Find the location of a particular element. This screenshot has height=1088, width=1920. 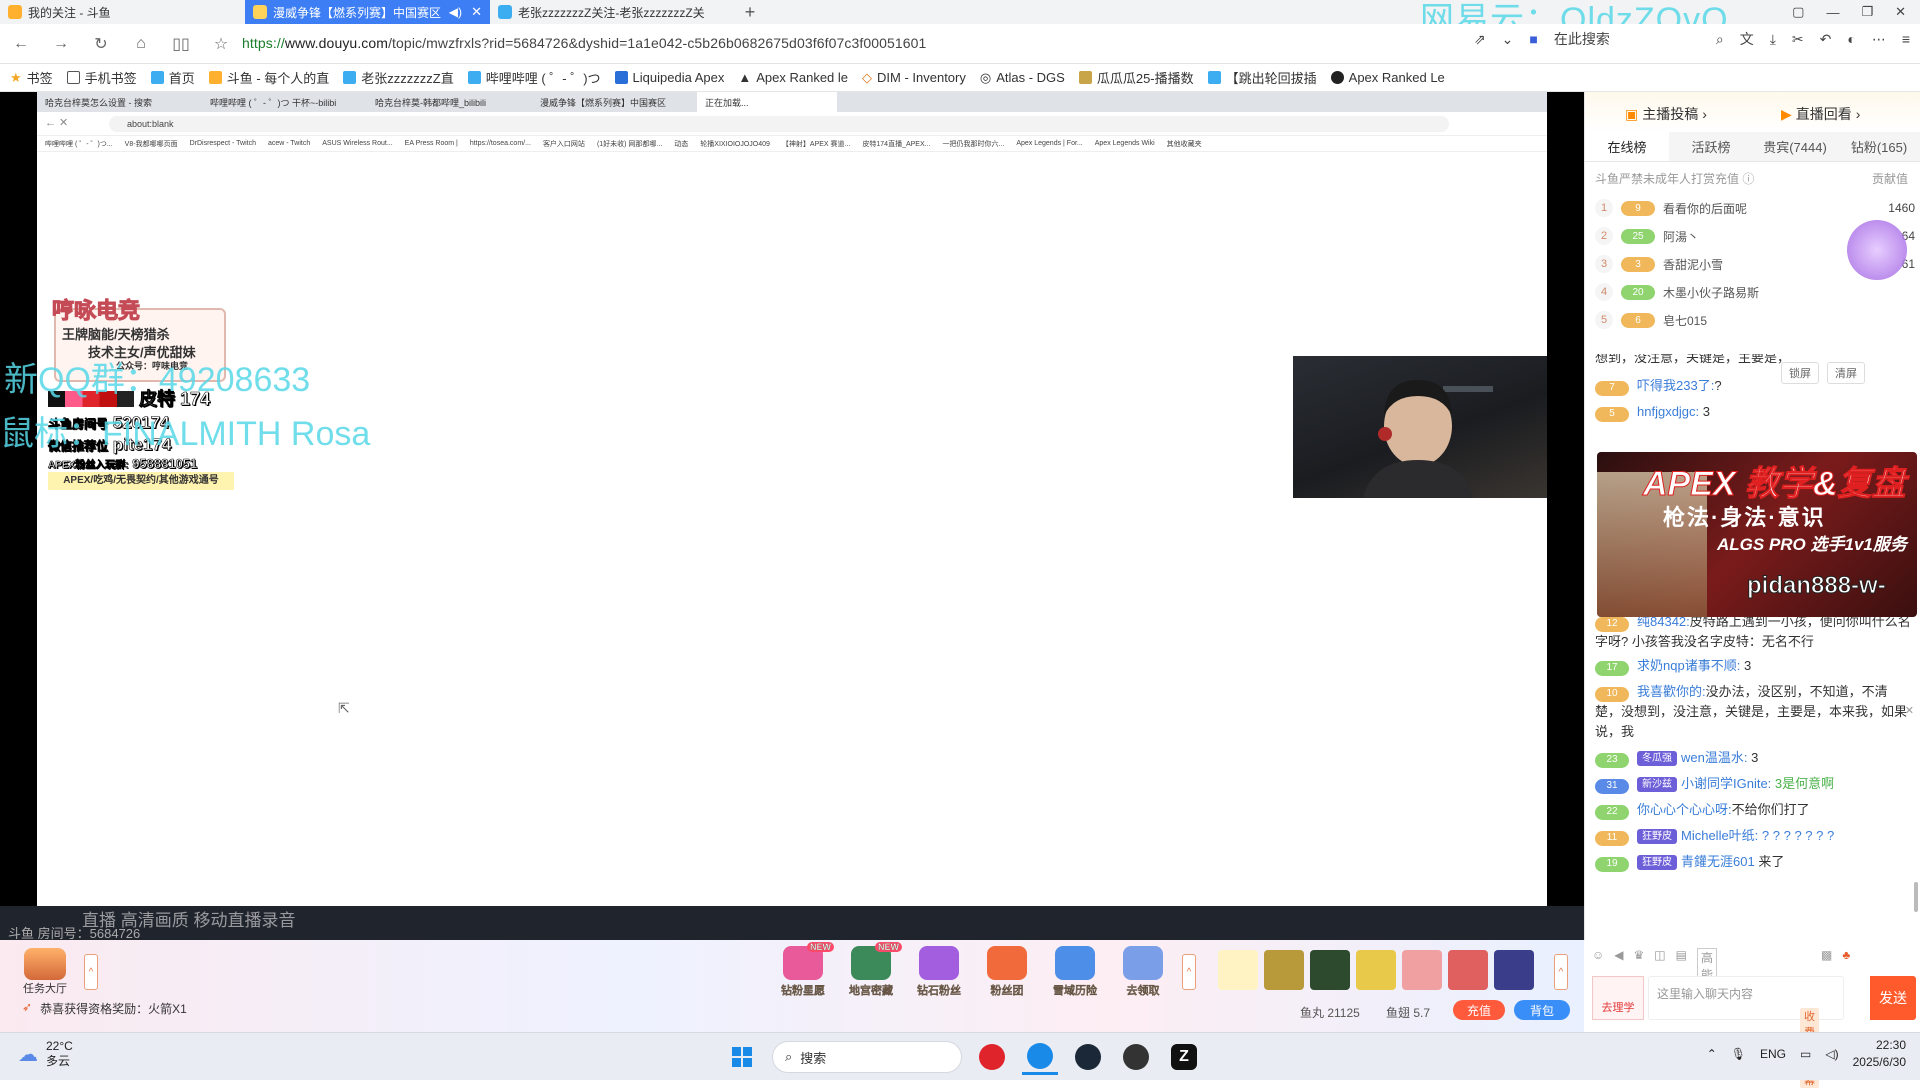

help-icon: ⓘ is located at coordinates (1748, 179).